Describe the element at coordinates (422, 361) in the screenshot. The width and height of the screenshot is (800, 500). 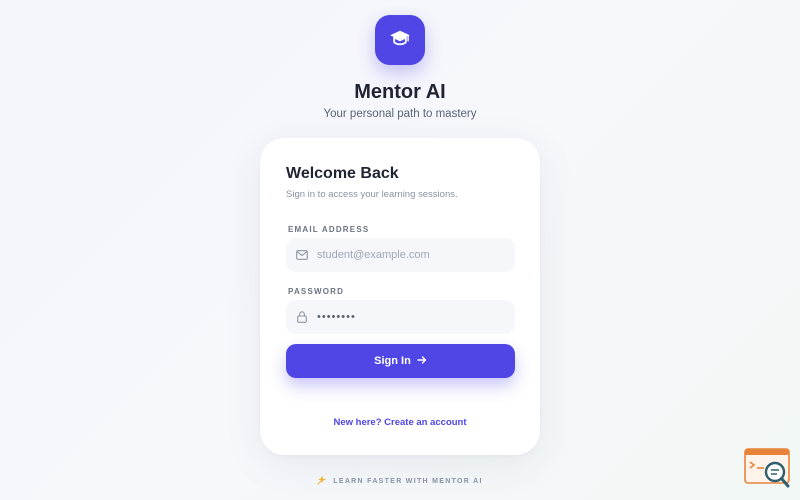
I see `arrow-right-icon` at that location.